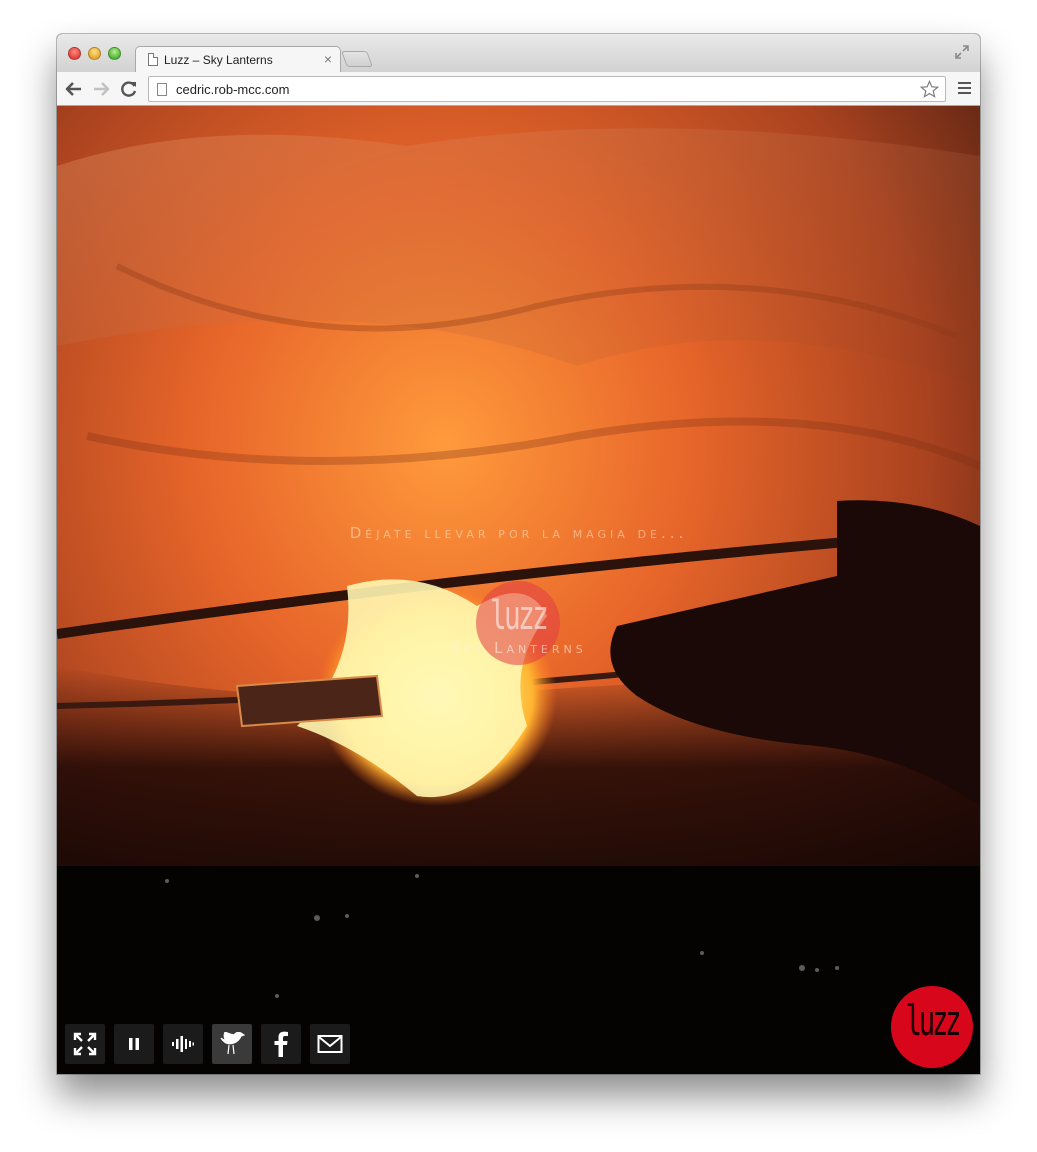 The image size is (1037, 1152). What do you see at coordinates (218, 60) in the screenshot?
I see `tab-title: Luzz – Sky Lanterns` at bounding box center [218, 60].